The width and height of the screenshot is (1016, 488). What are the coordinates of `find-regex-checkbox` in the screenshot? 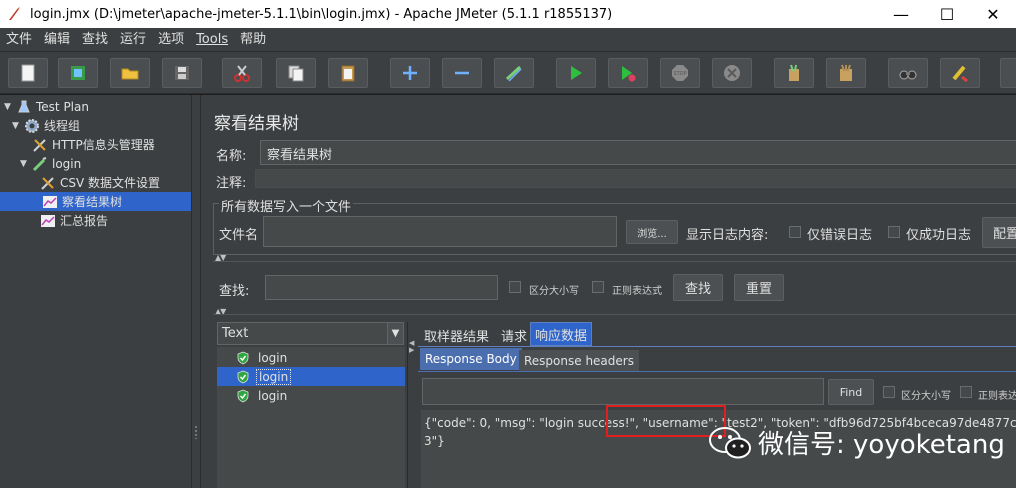 It's located at (966, 392).